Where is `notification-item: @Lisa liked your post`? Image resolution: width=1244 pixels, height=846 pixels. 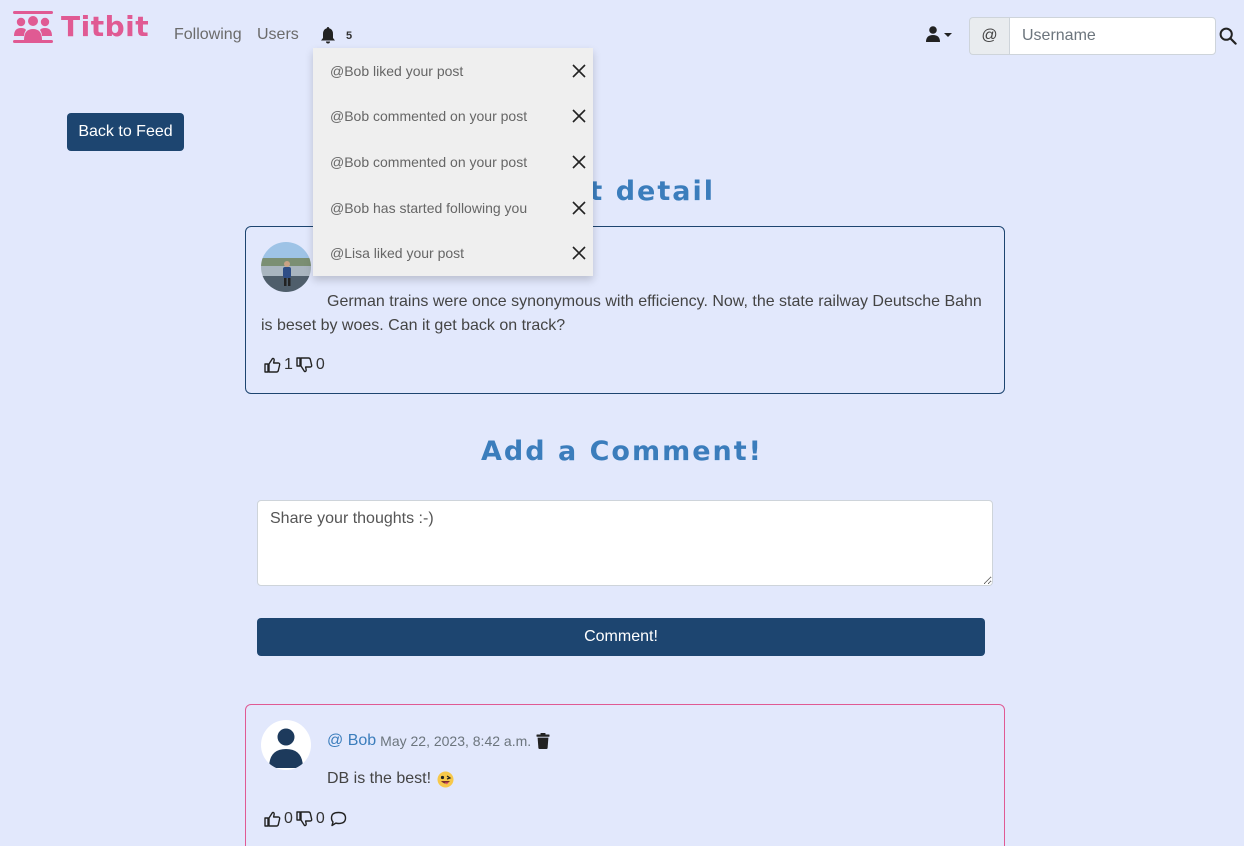 notification-item: @Lisa liked your post is located at coordinates (453, 253).